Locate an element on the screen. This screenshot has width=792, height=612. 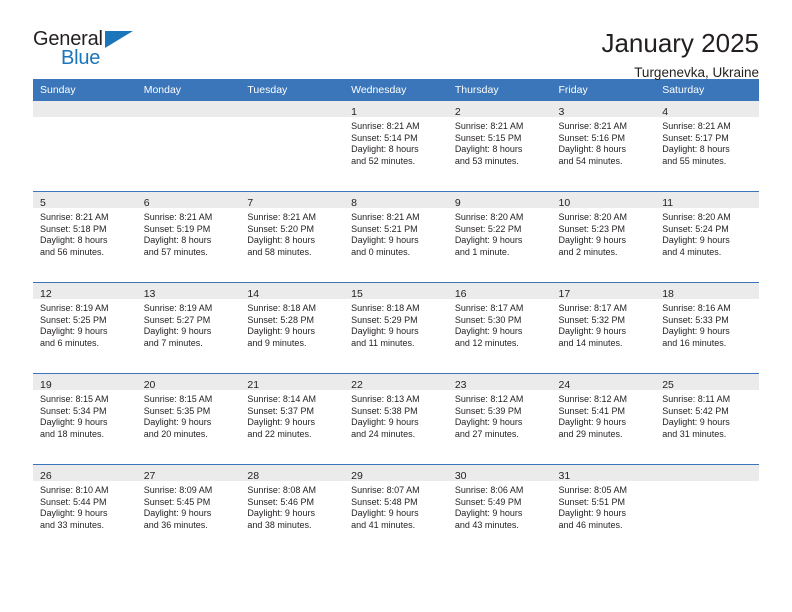
daylight-text-line2: and 52 minutes. is located at coordinates (383, 160).